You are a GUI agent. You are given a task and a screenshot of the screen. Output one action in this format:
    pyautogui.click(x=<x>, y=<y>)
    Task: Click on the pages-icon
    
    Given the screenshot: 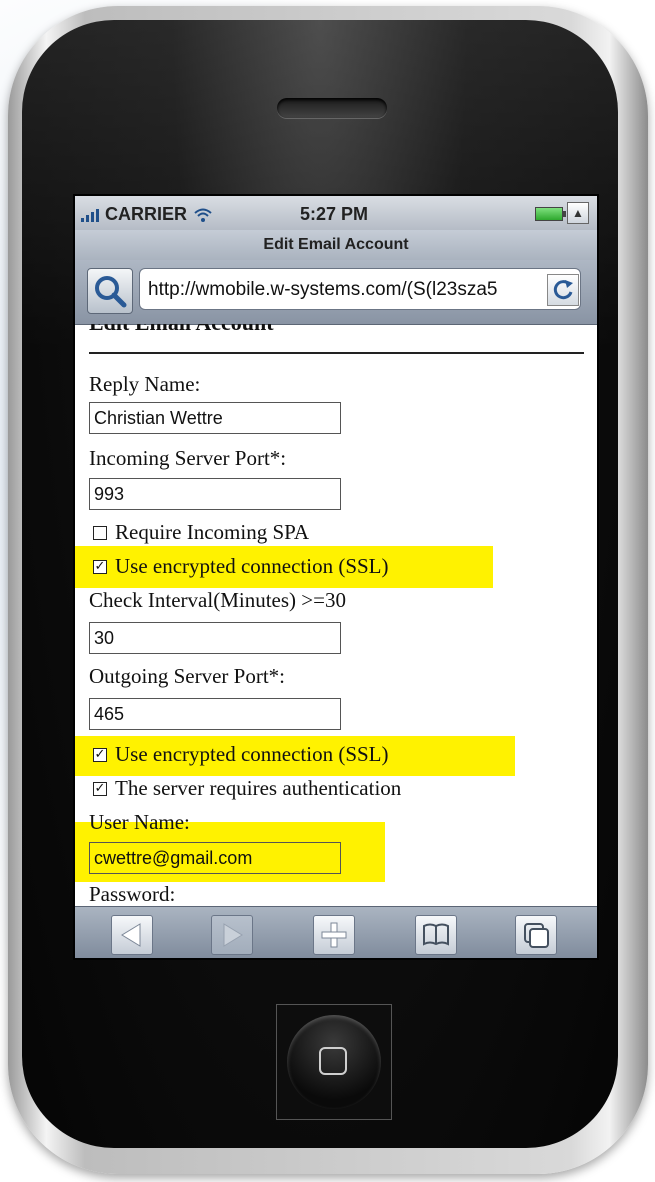 What is the action you would take?
    pyautogui.click(x=536, y=935)
    